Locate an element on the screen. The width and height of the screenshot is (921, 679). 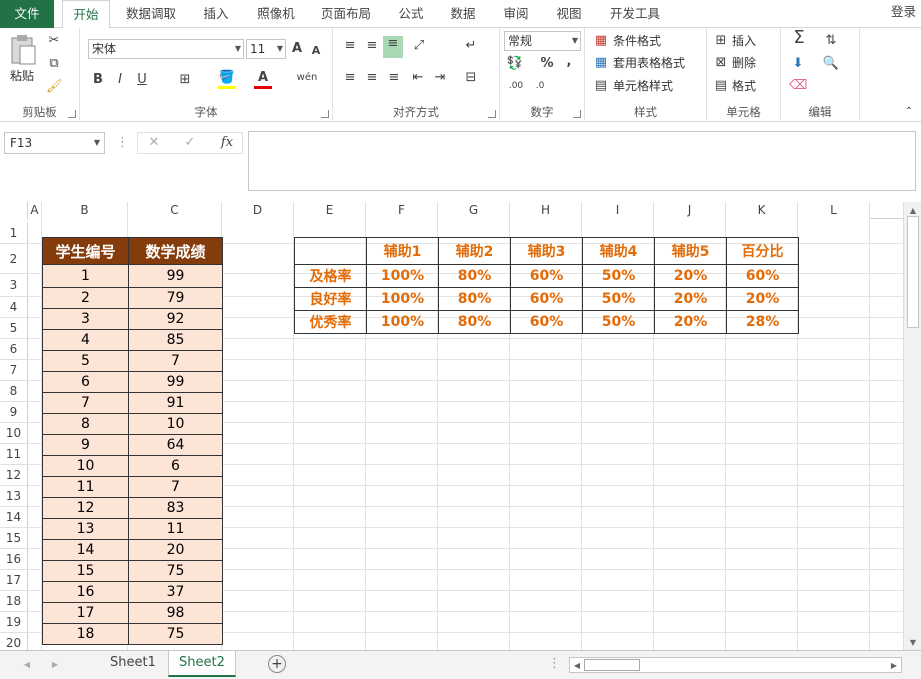
tab-file: 文件 is located at coordinates (27, 14).